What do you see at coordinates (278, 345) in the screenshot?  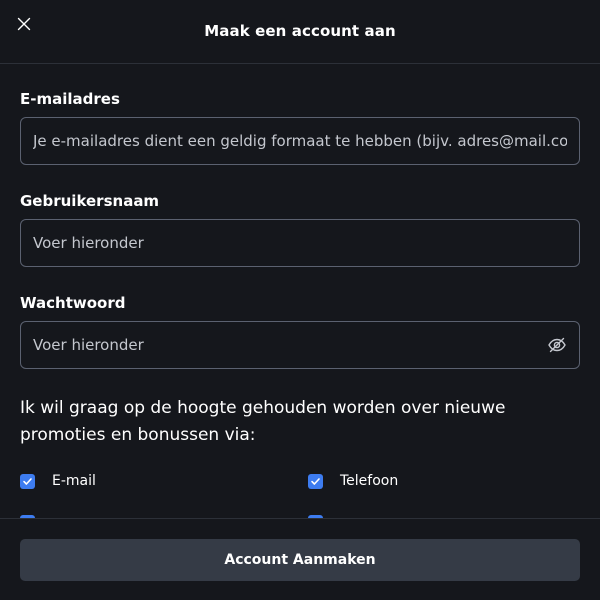 I see `password-input` at bounding box center [278, 345].